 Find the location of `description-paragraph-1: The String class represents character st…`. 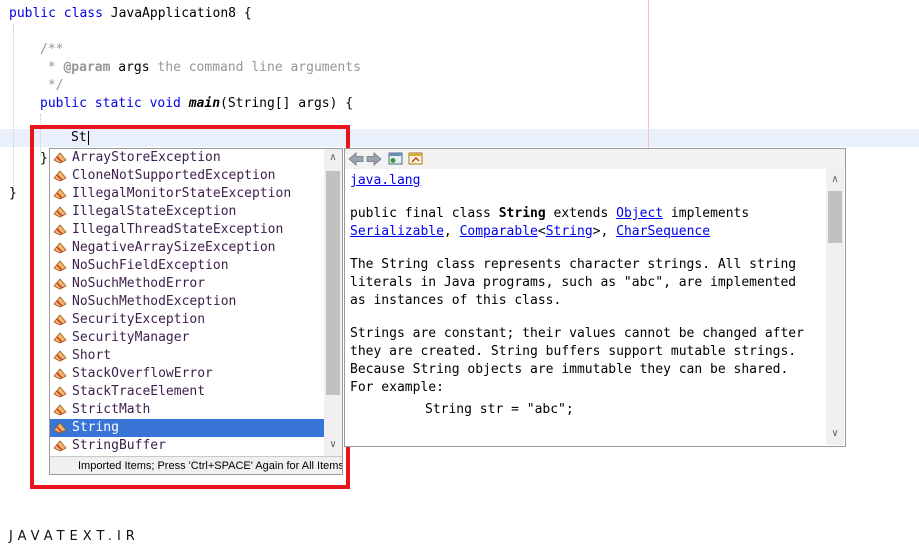

description-paragraph-1: The String class represents character st… is located at coordinates (573, 282).